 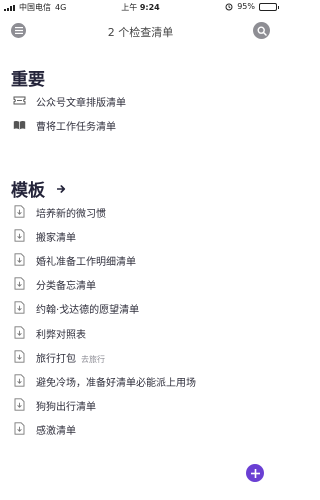 I want to click on list-item-label: 狗狗出行清单, so click(x=66, y=405).